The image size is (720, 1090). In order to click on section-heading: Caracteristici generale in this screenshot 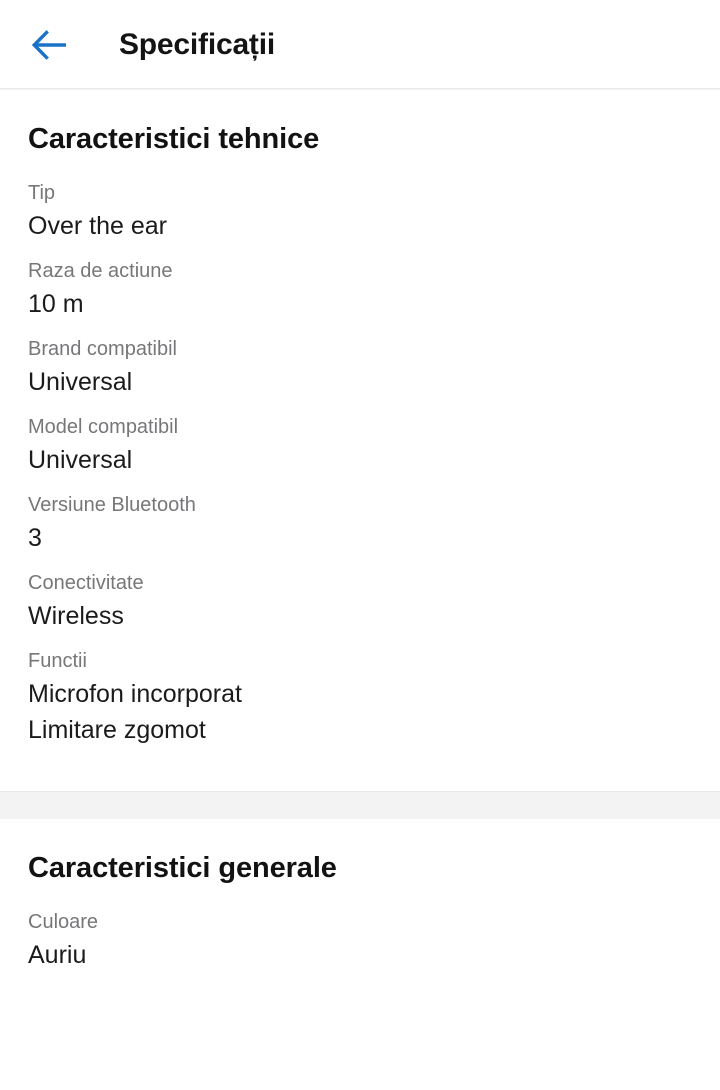, I will do `click(182, 867)`.